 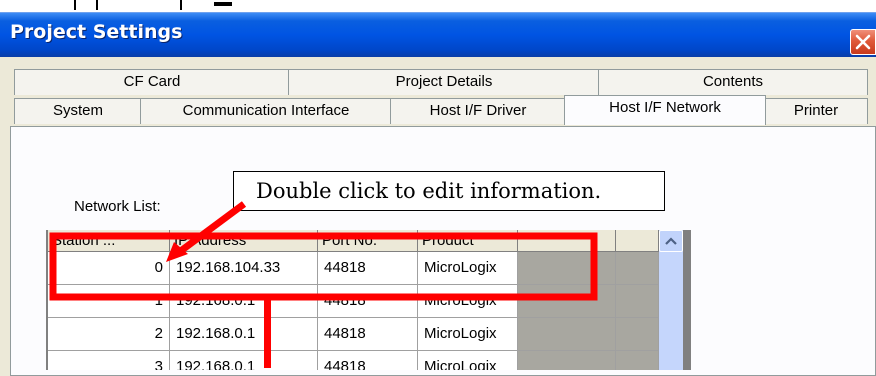 What do you see at coordinates (449, 191) in the screenshot?
I see `annotation-callout: Double click to edit information.` at bounding box center [449, 191].